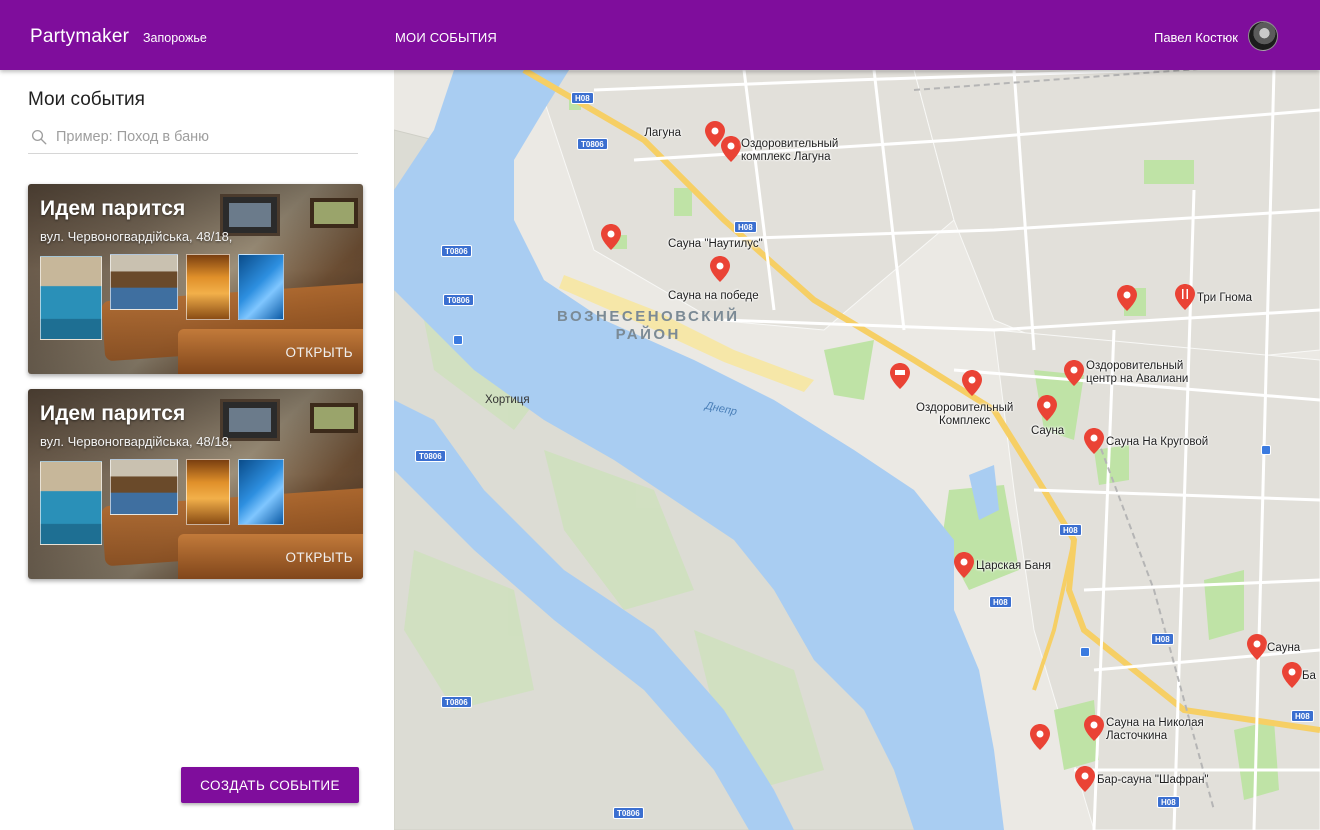 This screenshot has width=1320, height=830. Describe the element at coordinates (1309, 676) in the screenshot. I see `place-label: Ба` at that location.